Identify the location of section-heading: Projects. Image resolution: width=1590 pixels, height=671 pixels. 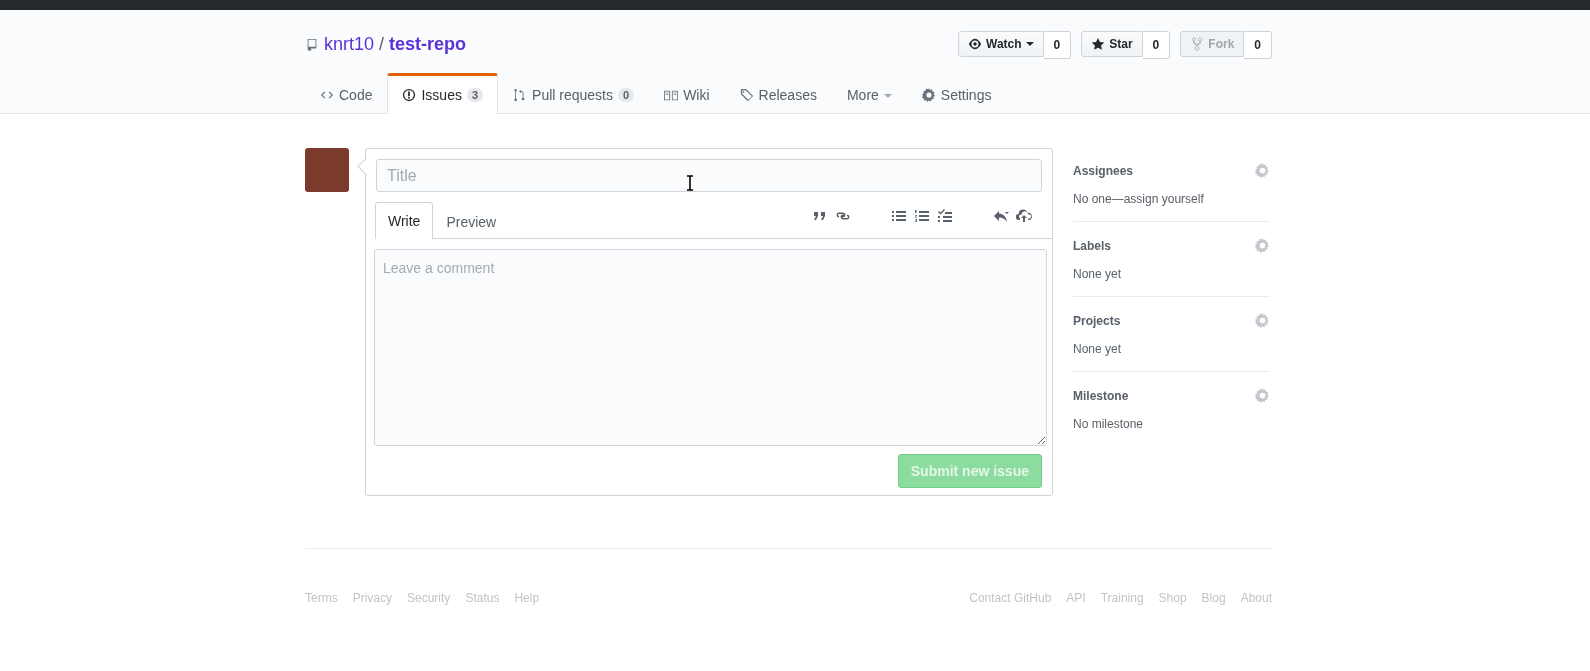
(1097, 320).